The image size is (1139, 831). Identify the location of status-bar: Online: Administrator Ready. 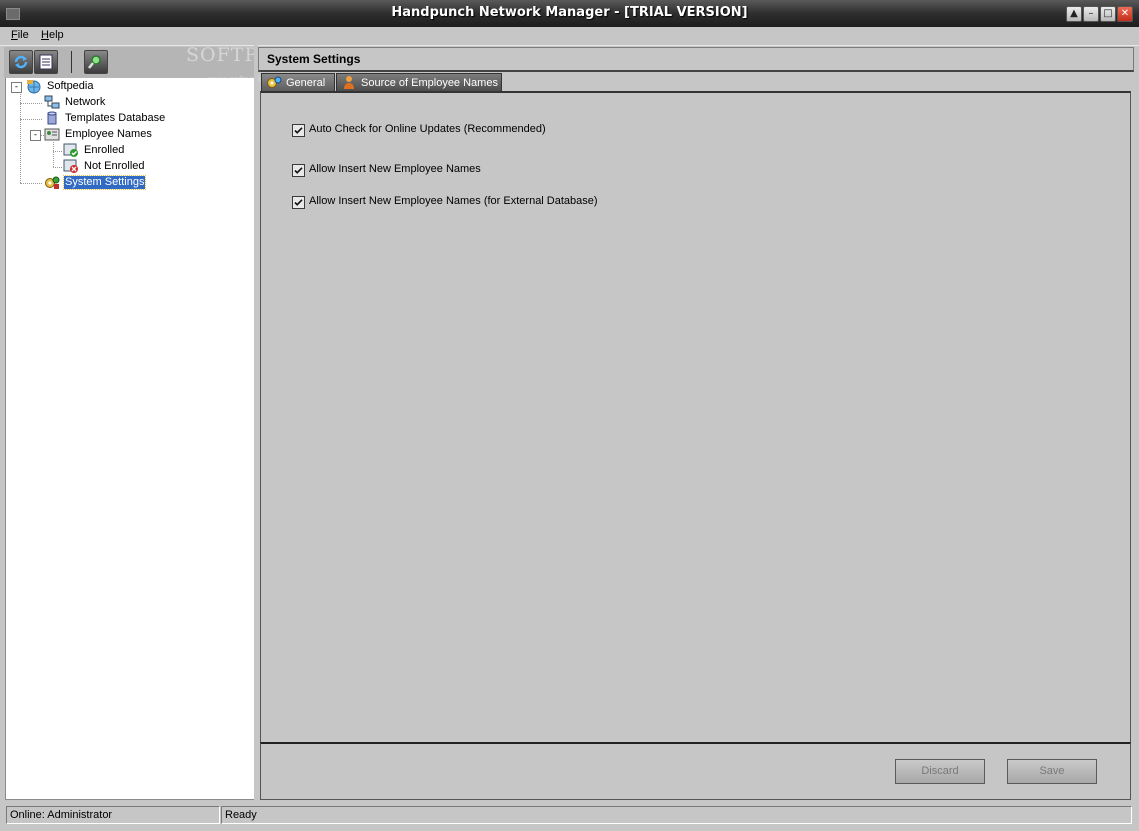
(569, 817).